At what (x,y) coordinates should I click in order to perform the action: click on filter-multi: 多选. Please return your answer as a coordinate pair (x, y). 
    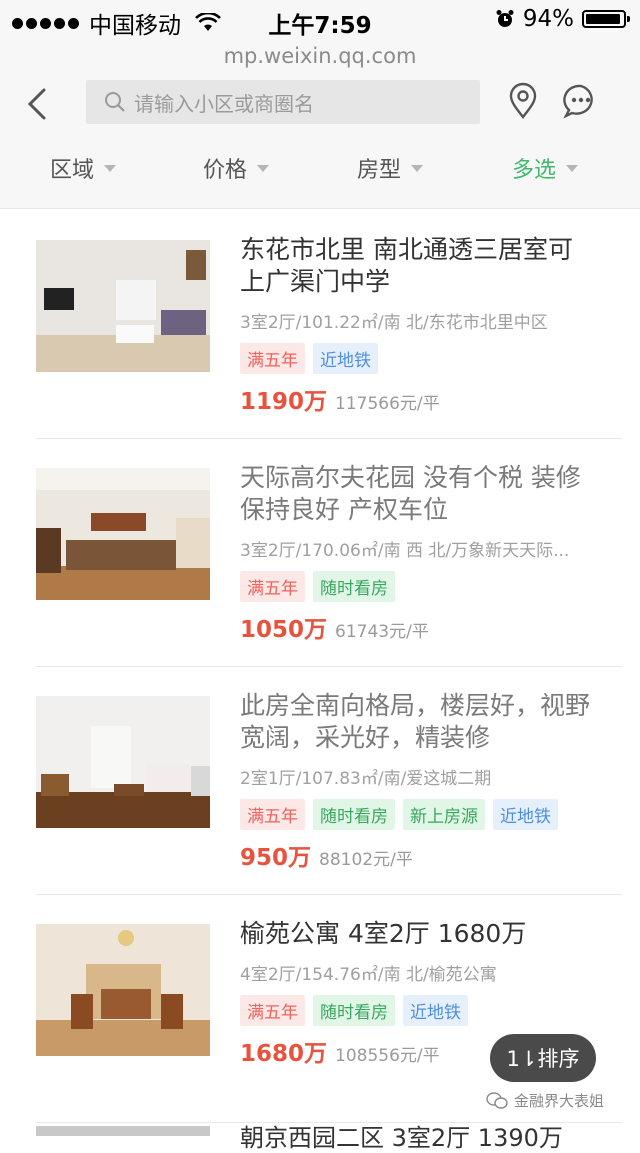
    Looking at the image, I should click on (545, 168).